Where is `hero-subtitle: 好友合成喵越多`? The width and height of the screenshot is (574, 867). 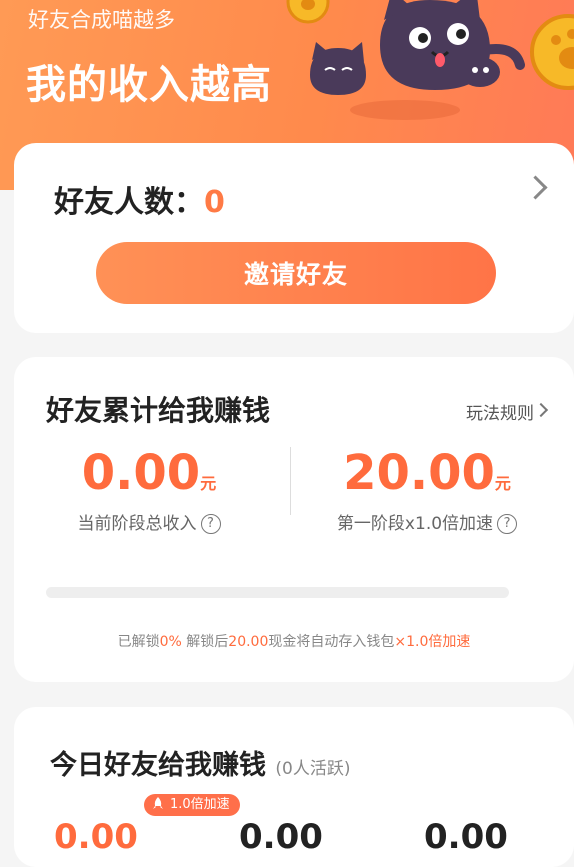 hero-subtitle: 好友合成喵越多 is located at coordinates (101, 20).